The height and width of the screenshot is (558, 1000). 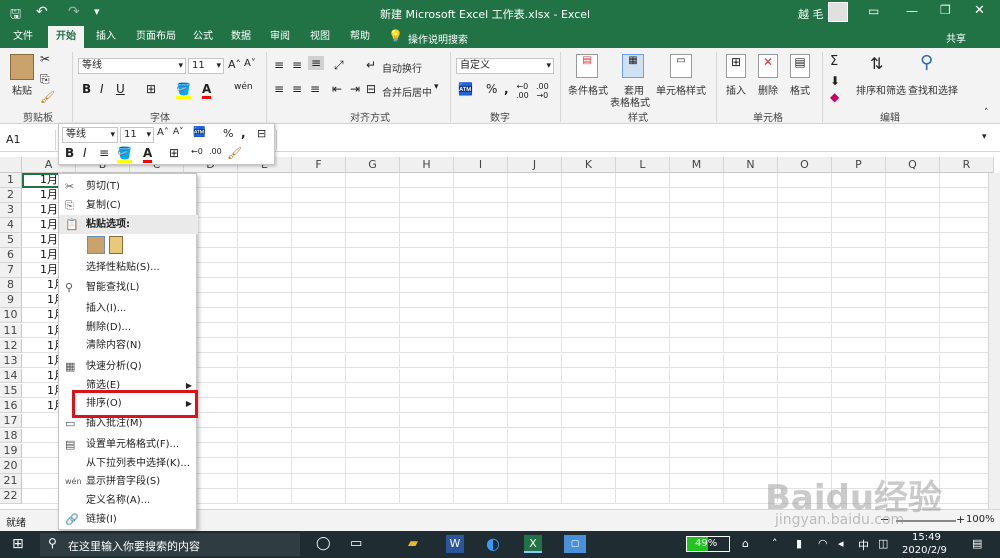 I want to click on shrink-font-icon: A˅, so click(x=250, y=63).